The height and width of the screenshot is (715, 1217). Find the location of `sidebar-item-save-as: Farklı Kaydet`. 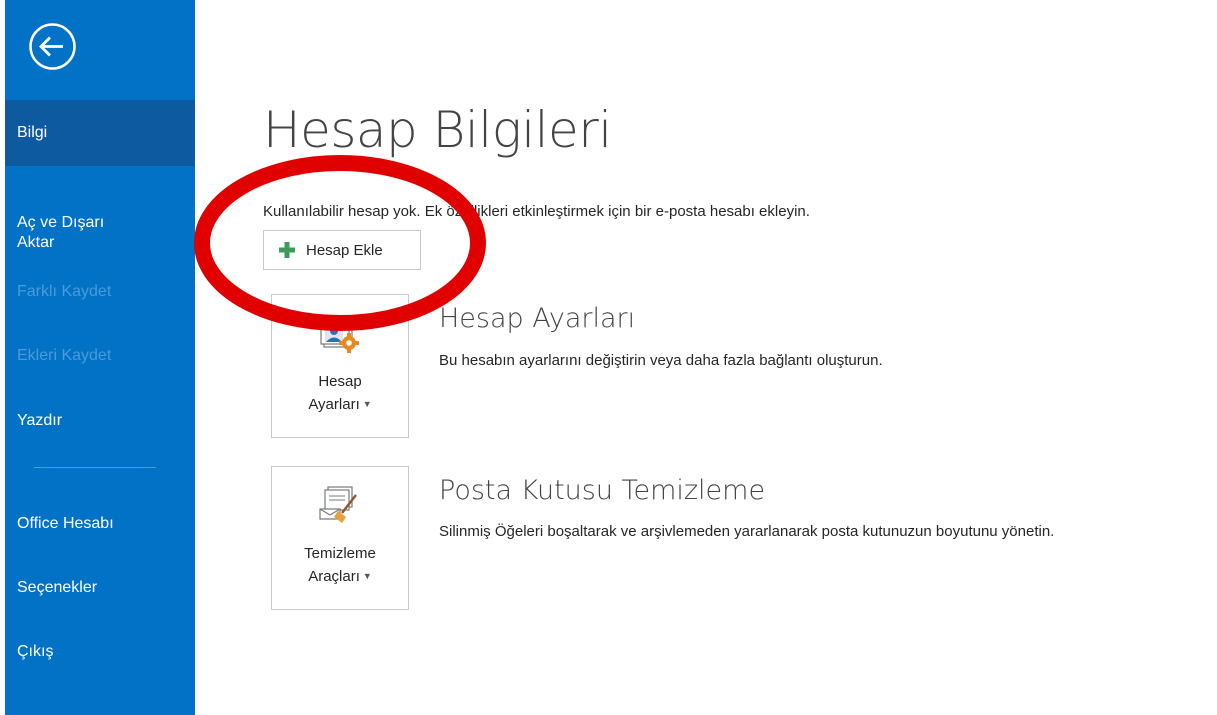

sidebar-item-save-as: Farklı Kaydet is located at coordinates (100, 292).